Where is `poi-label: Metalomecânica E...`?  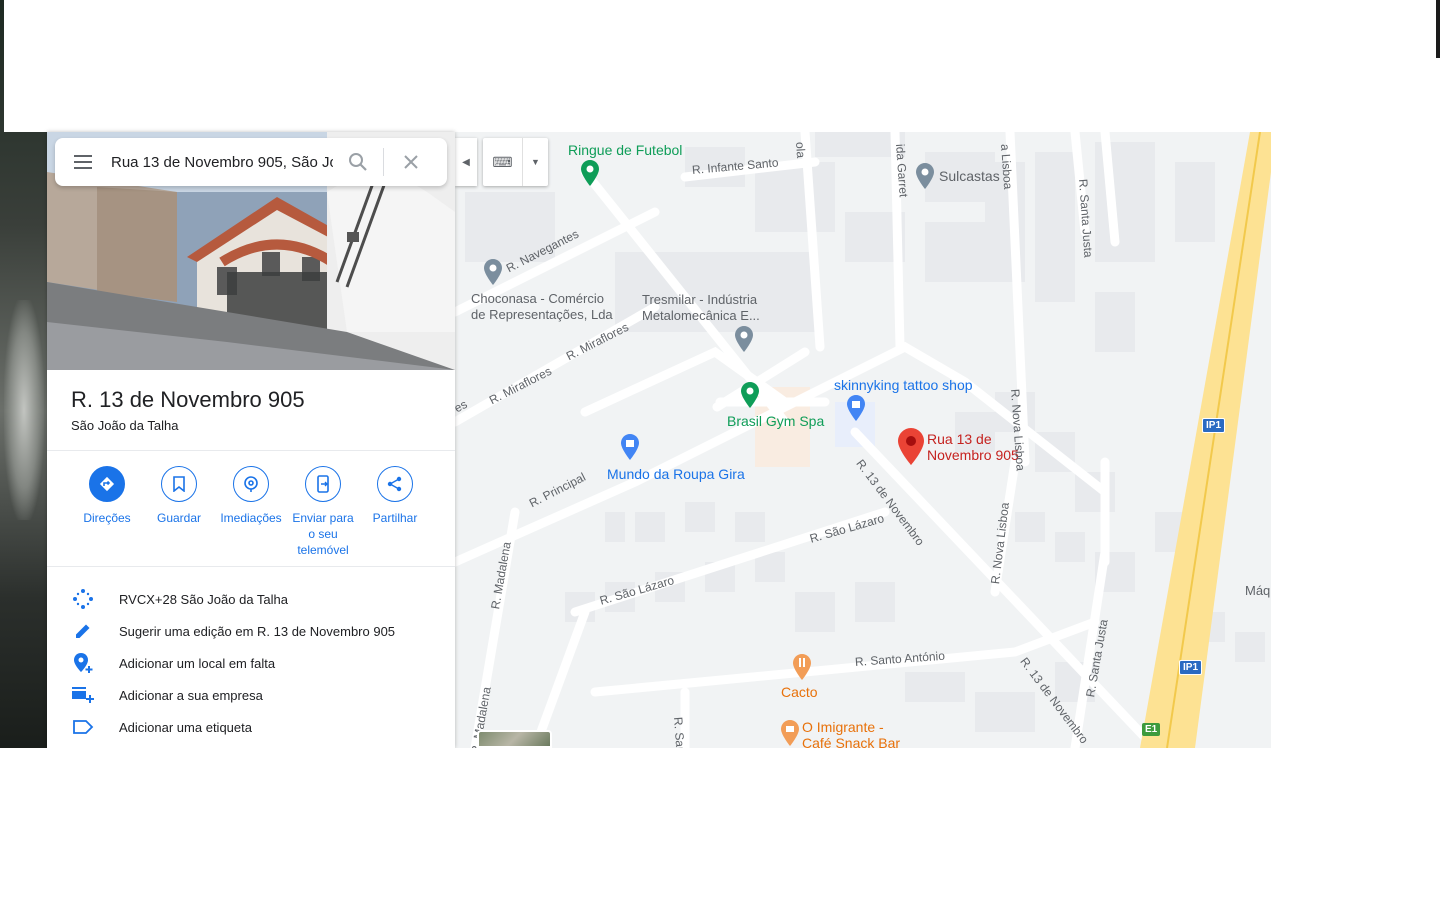
poi-label: Metalomecânica E... is located at coordinates (701, 315).